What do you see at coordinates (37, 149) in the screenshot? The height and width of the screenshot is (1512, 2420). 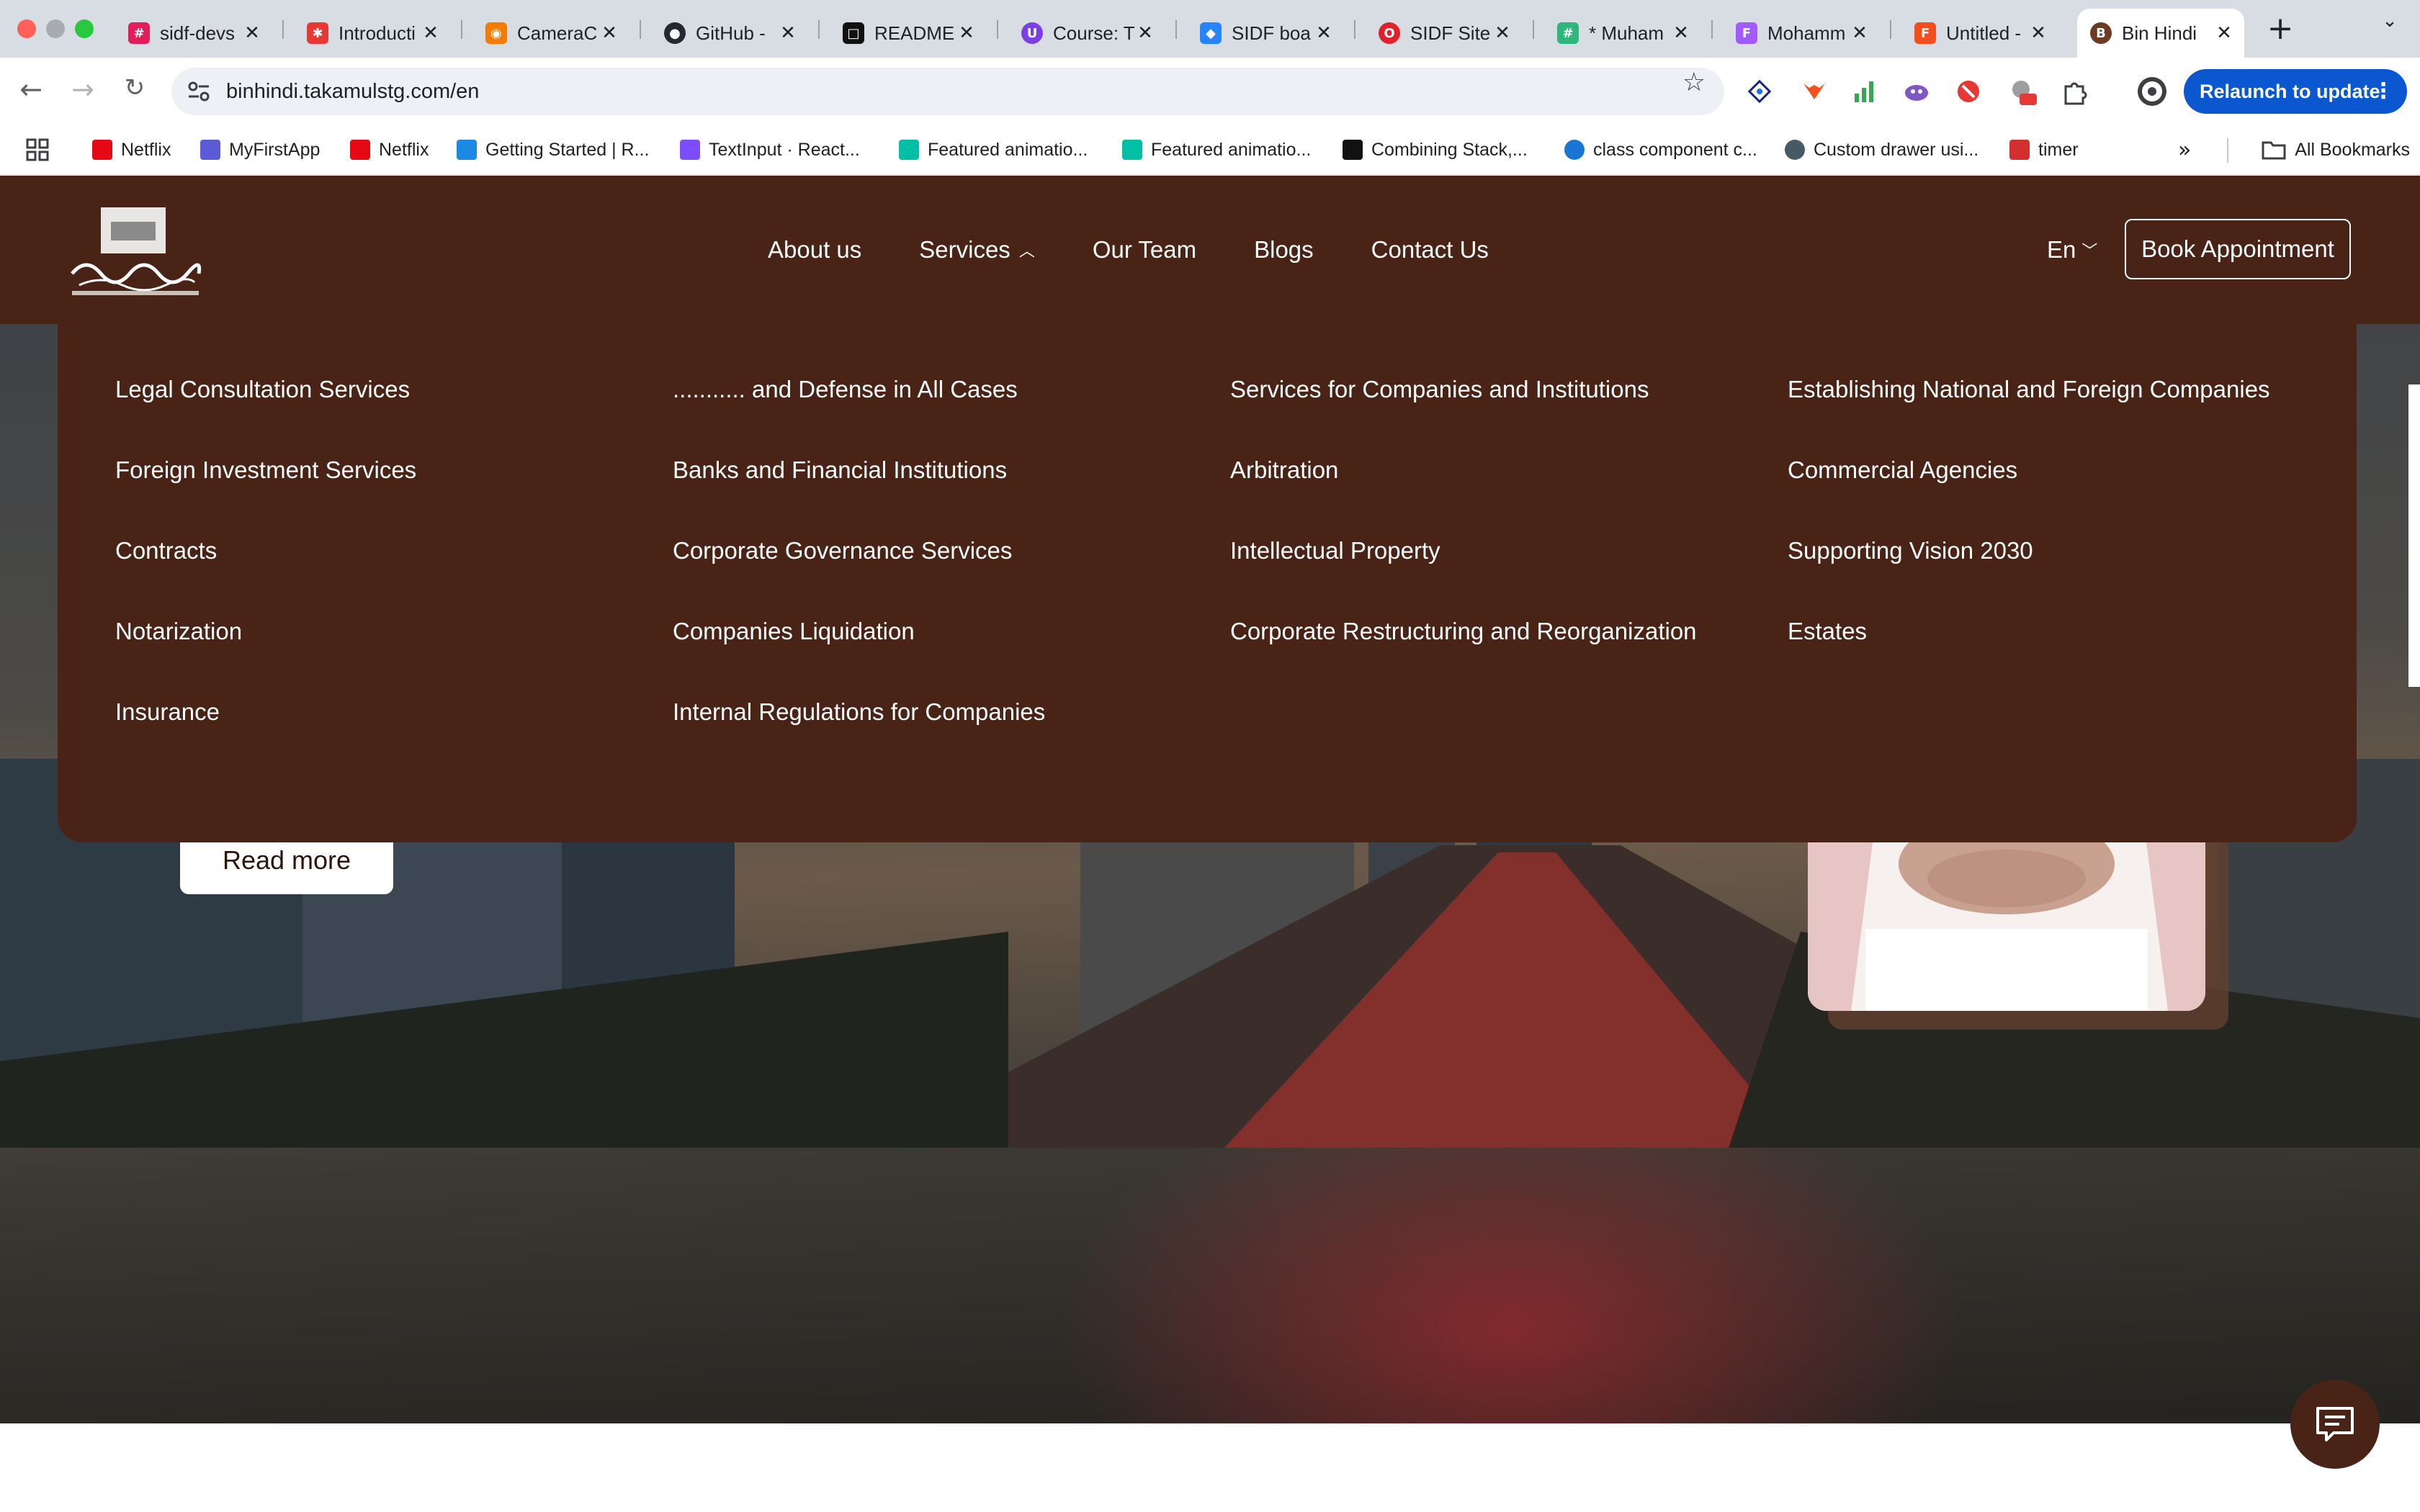 I see `apps-grid-icon` at bounding box center [37, 149].